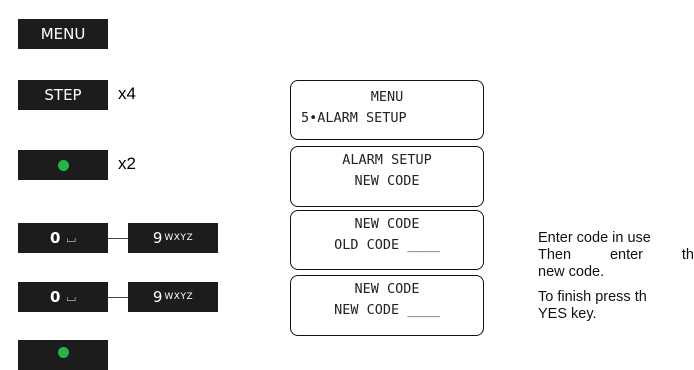 Image resolution: width=694 pixels, height=370 pixels. I want to click on lcd-line-1: MENU, so click(387, 97).